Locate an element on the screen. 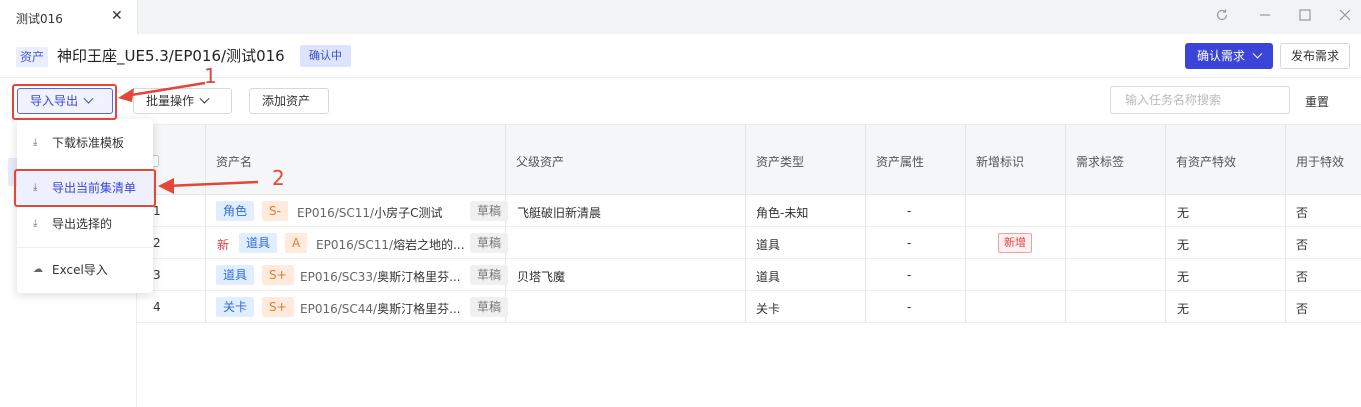  annotation-arrows is located at coordinates (188, 137).